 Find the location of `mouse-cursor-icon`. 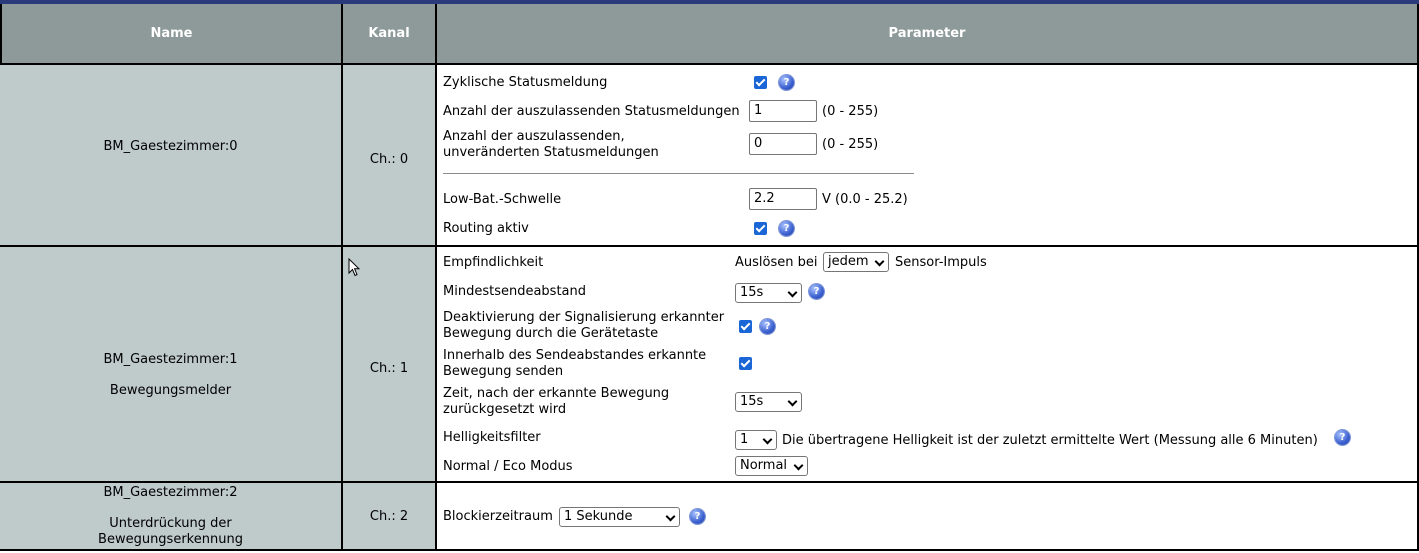

mouse-cursor-icon is located at coordinates (354, 267).